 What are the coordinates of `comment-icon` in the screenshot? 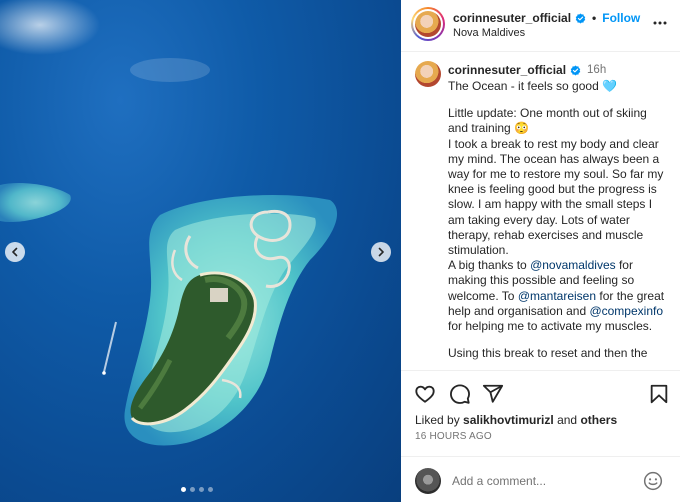 It's located at (460, 394).